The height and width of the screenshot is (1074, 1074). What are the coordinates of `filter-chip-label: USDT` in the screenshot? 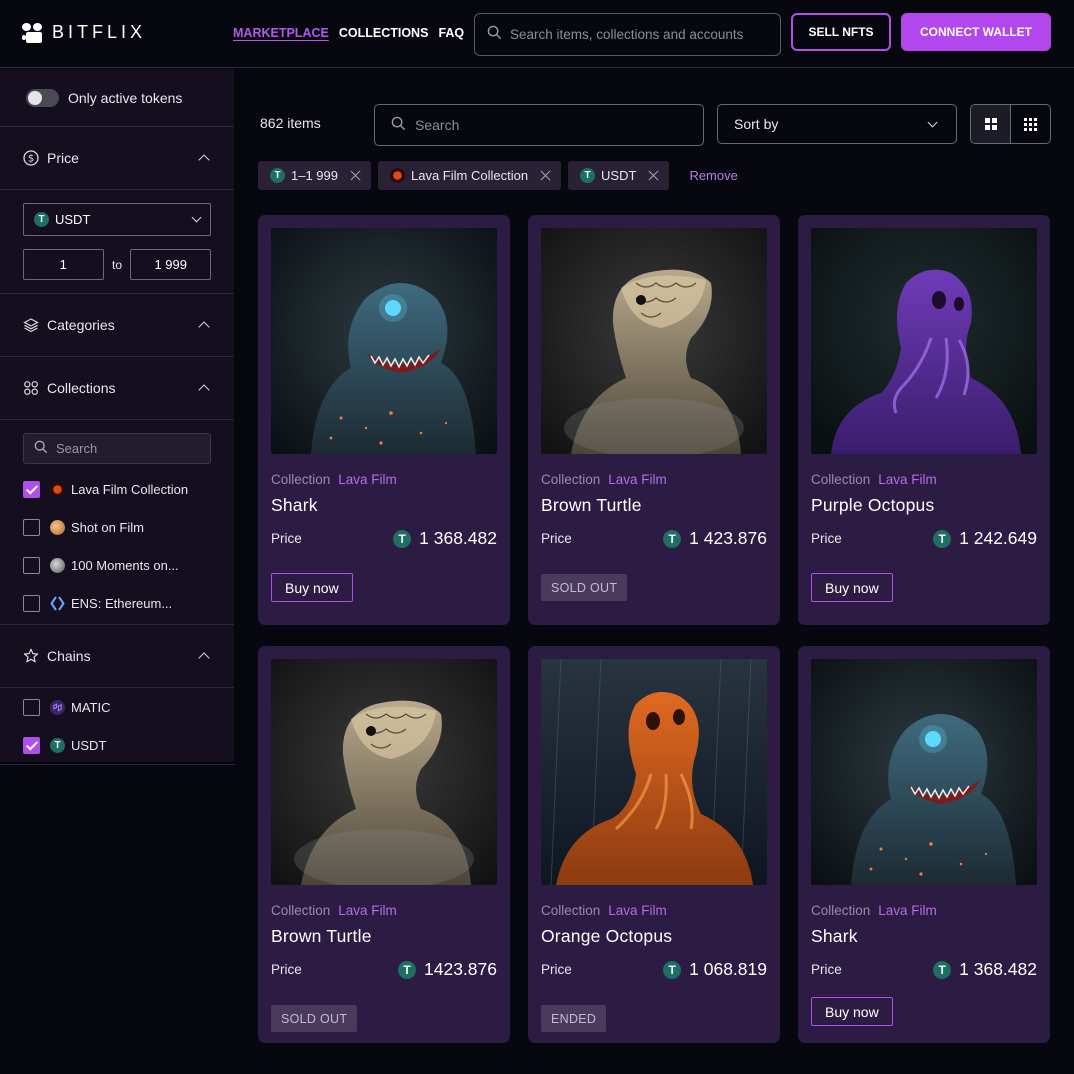 It's located at (619, 175).